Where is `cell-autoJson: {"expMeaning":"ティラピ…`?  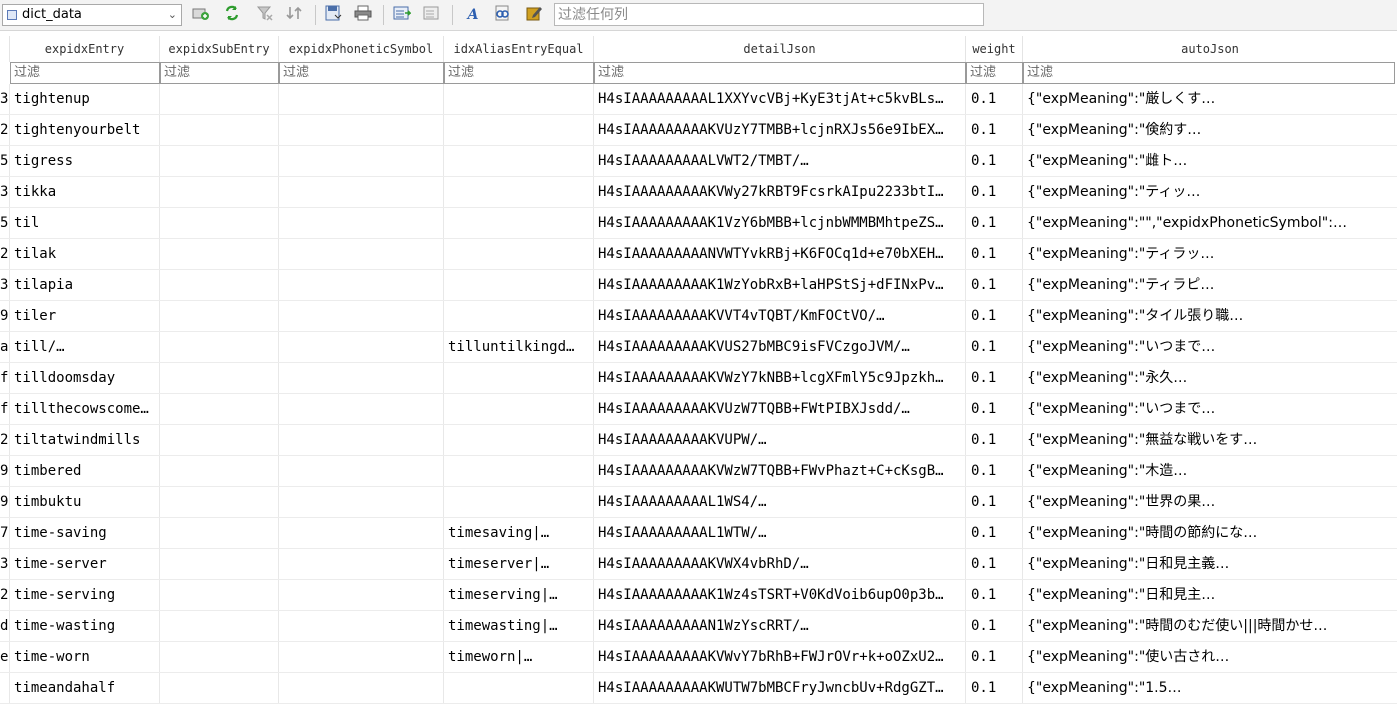 cell-autoJson: {"expMeaning":"ティラピ… is located at coordinates (1210, 285).